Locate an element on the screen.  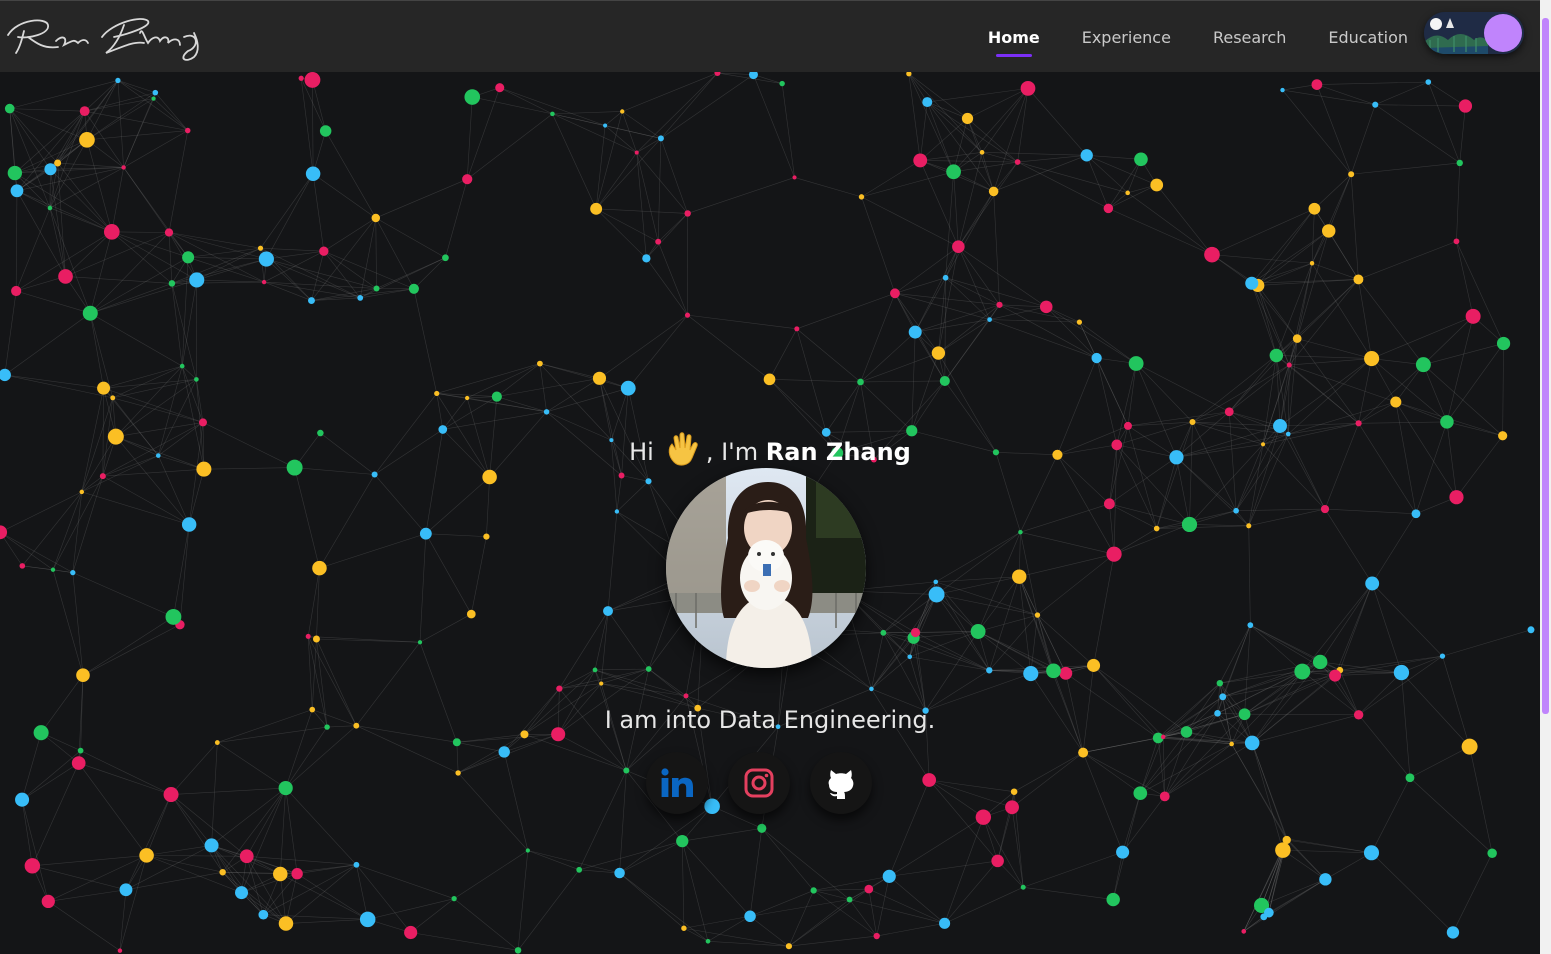
instagram-button is located at coordinates (759, 783).